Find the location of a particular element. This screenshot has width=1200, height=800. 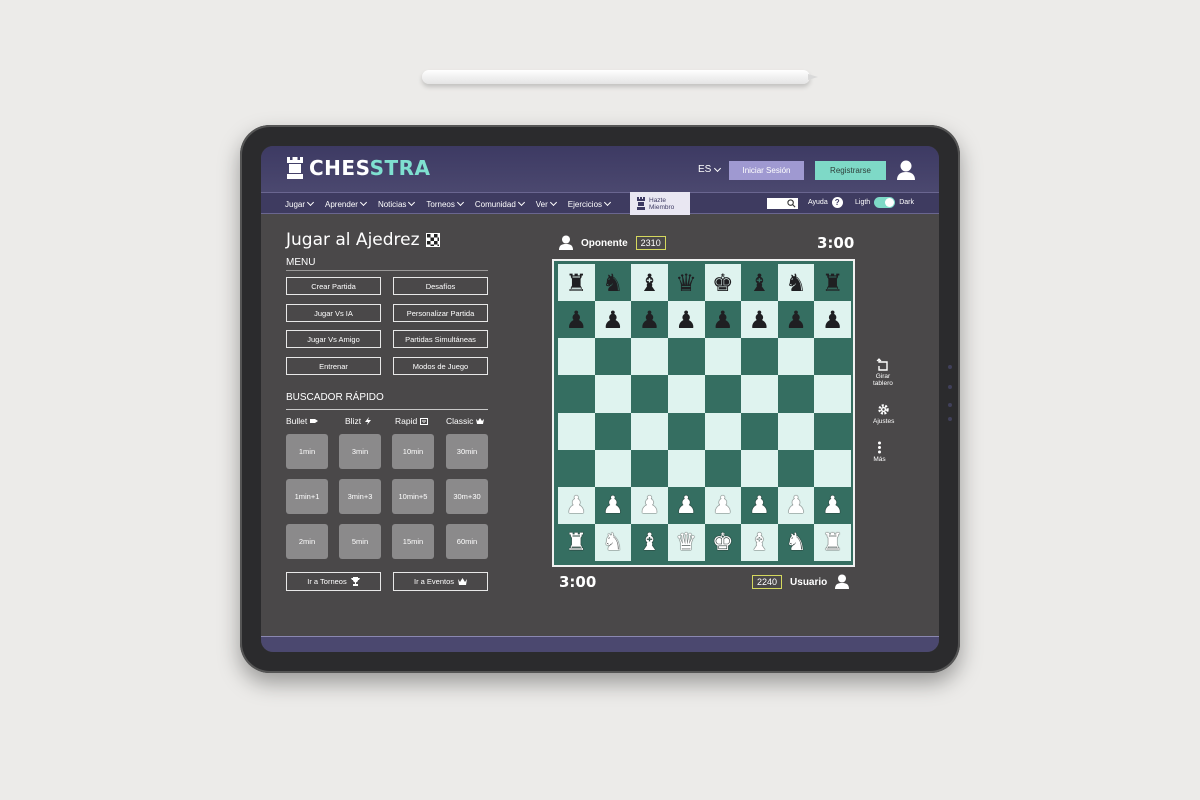

board-square-h8: ♜ is located at coordinates (832, 283).